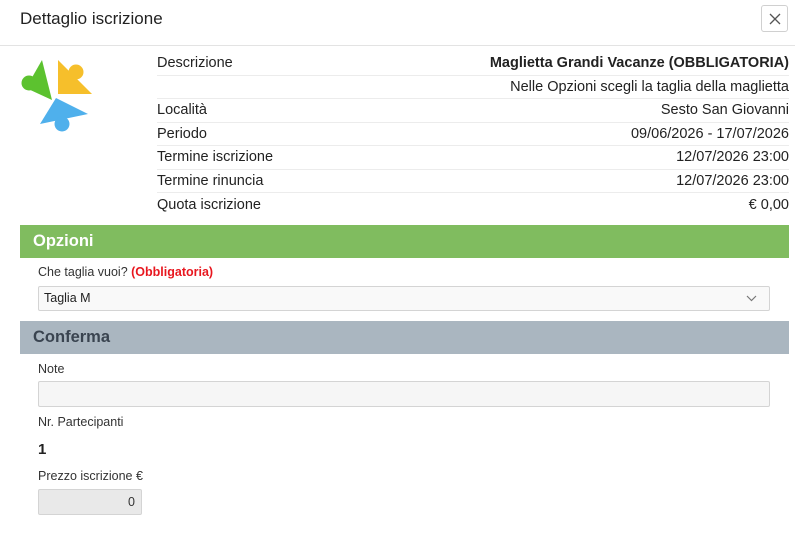 The width and height of the screenshot is (795, 540). What do you see at coordinates (639, 63) in the screenshot?
I see `detail-value: Maglietta Grandi Vacanze (OBBLIGATORIA)` at bounding box center [639, 63].